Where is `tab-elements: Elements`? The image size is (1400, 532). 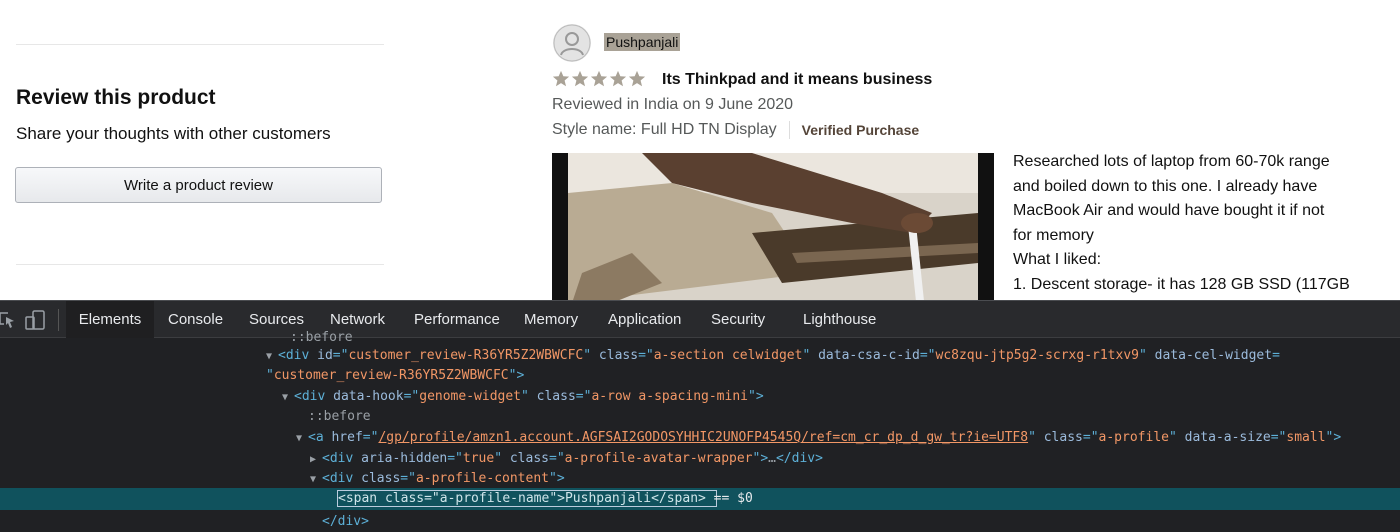
tab-elements: Elements is located at coordinates (110, 319).